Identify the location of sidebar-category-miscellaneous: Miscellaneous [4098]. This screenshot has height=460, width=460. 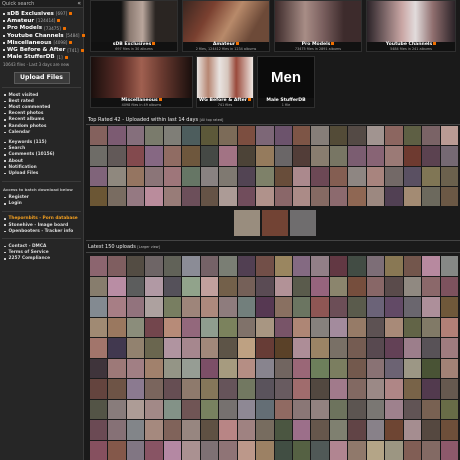
(41, 42).